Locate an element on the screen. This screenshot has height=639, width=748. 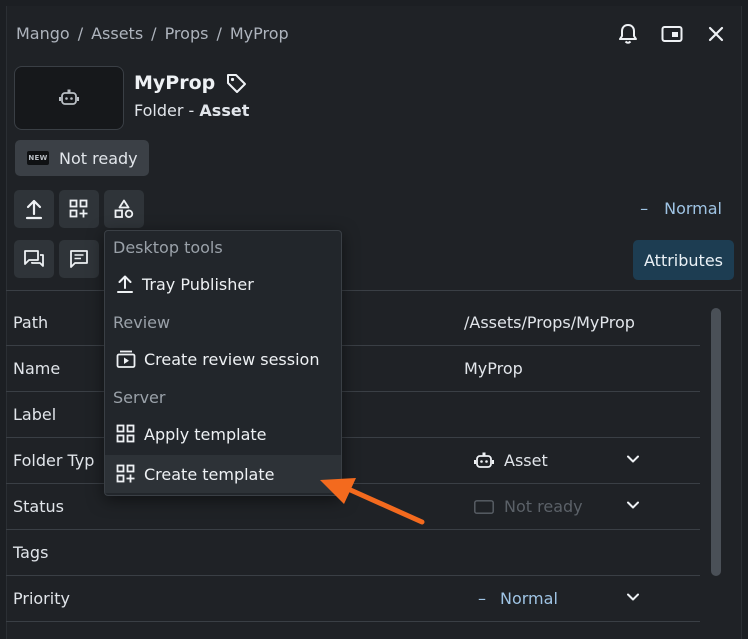
shapes-icon is located at coordinates (124, 208).